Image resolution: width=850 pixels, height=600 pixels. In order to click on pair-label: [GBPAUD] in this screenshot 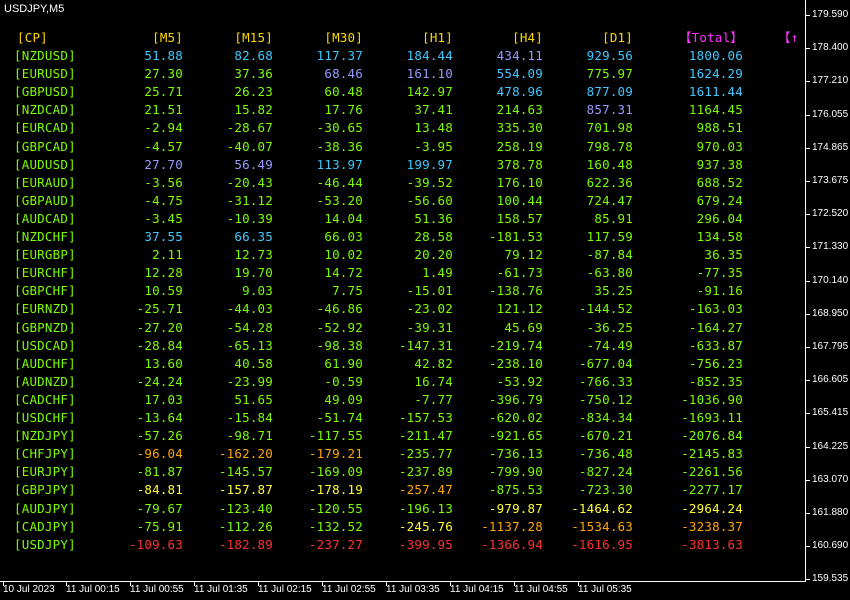, I will do `click(45, 200)`.